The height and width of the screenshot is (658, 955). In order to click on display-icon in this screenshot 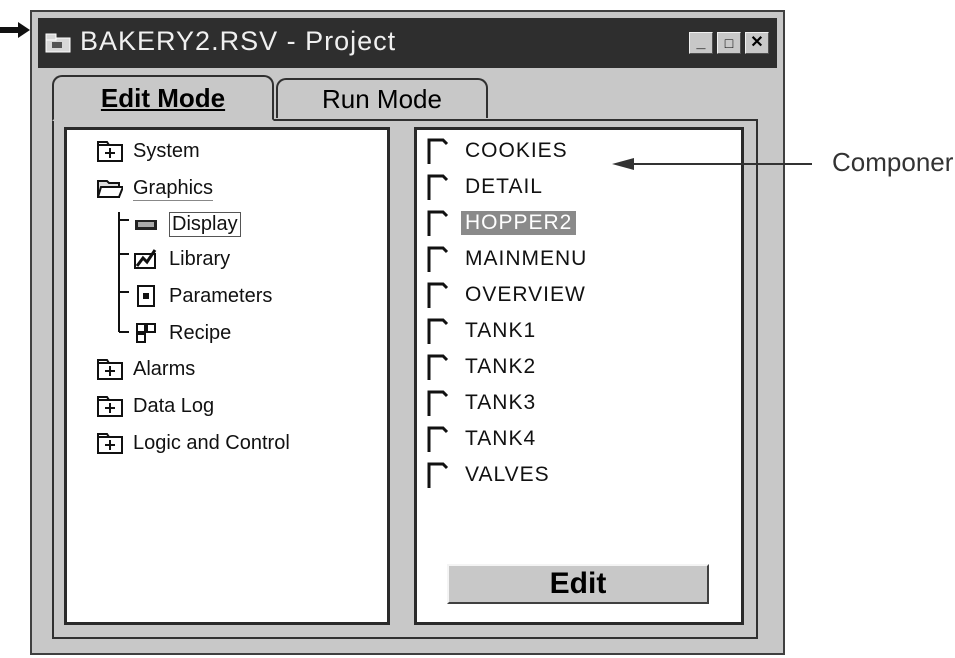, I will do `click(146, 225)`.